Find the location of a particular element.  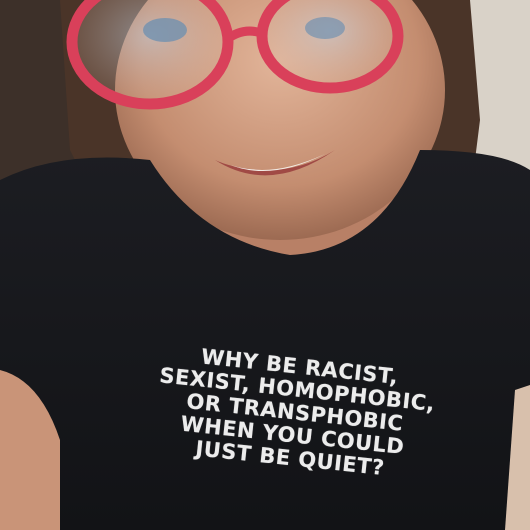

left-eye is located at coordinates (165, 30).